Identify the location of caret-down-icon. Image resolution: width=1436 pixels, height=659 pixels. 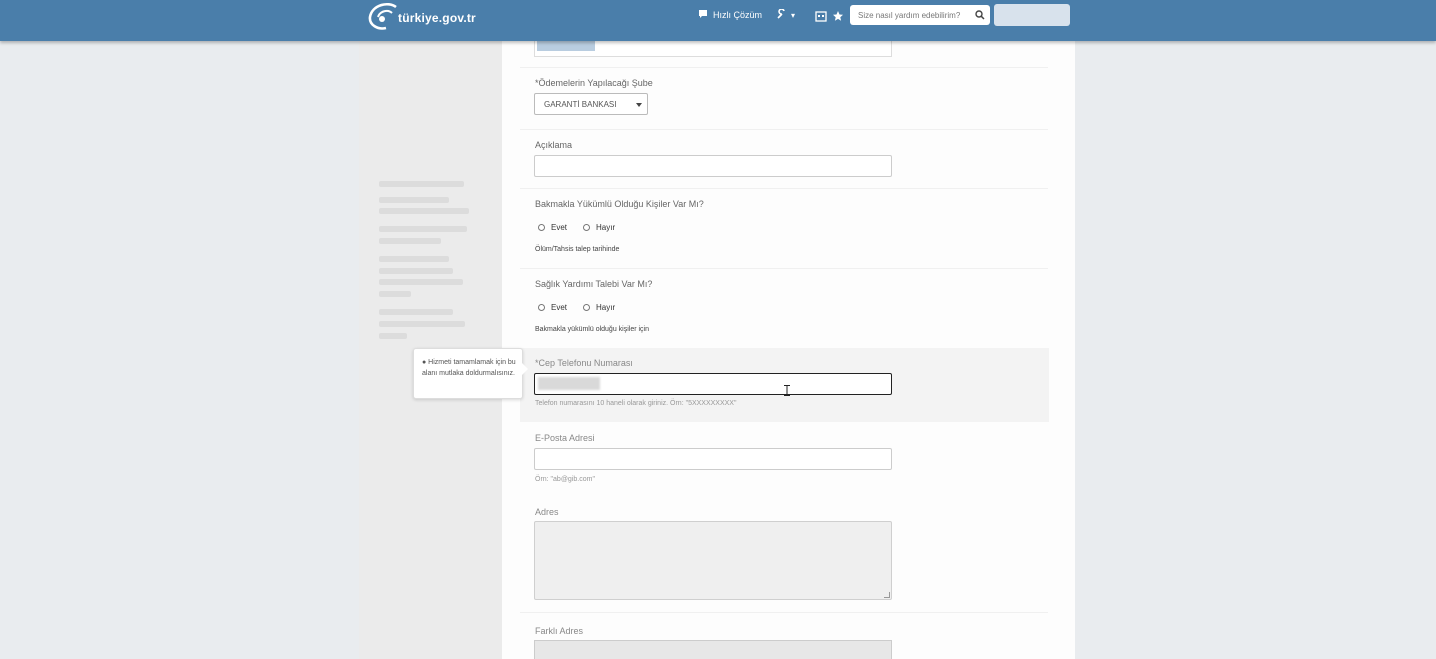
(639, 105).